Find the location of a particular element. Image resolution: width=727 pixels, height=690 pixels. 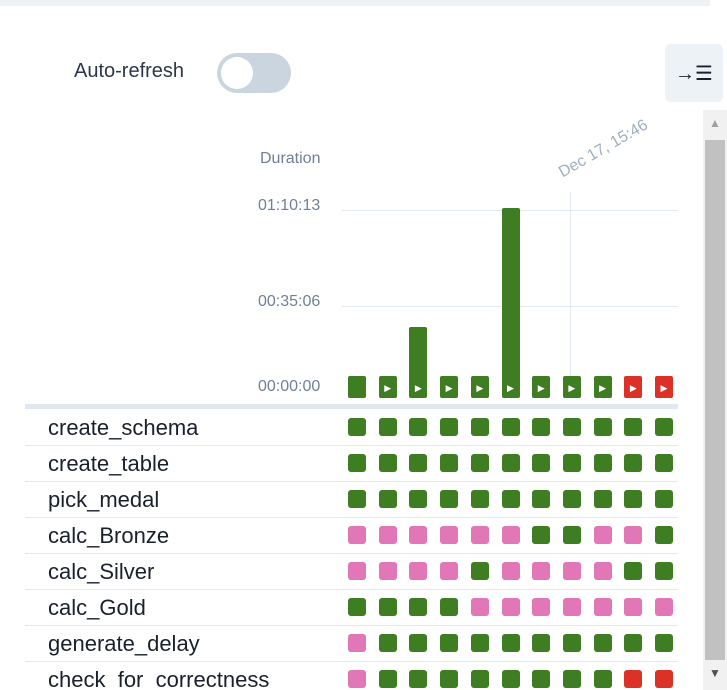

task-name: calc_Silver is located at coordinates (101, 572).